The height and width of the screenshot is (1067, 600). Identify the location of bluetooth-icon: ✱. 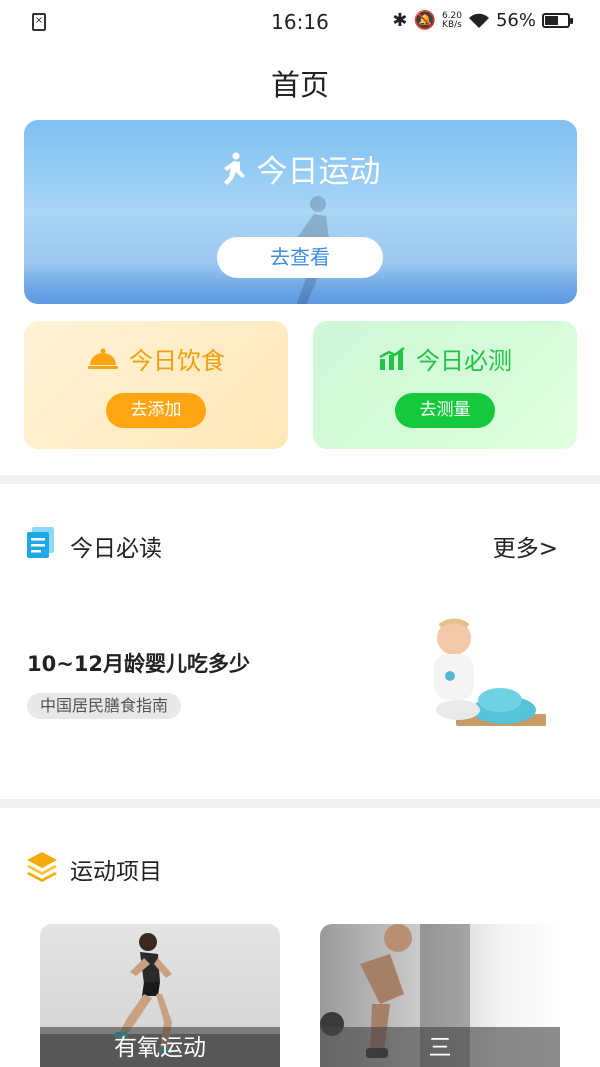
(400, 20).